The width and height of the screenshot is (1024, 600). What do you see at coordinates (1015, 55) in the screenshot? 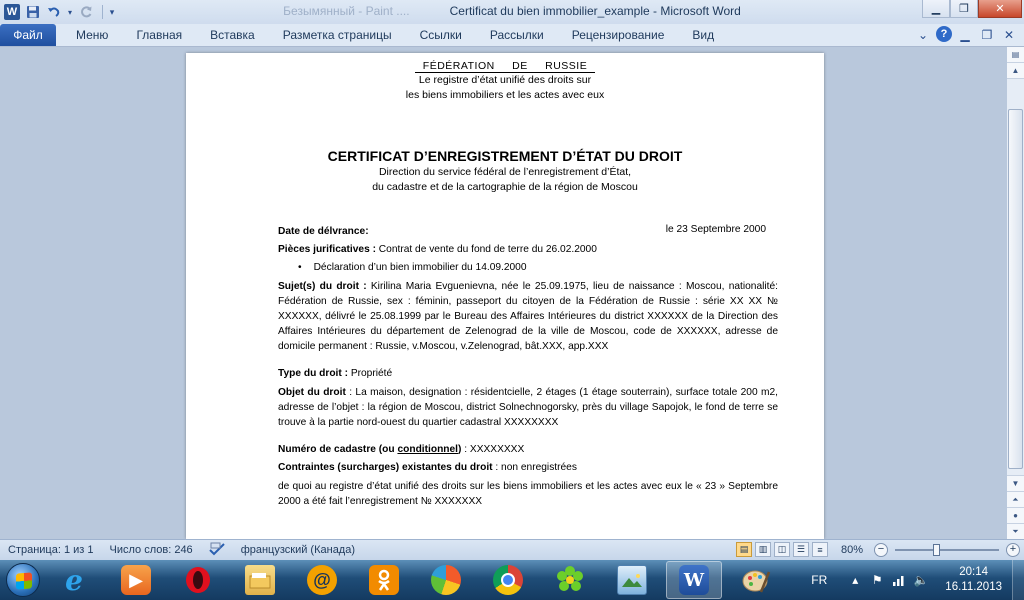
I see `ruler-toggle-icon: ▤` at bounding box center [1015, 55].